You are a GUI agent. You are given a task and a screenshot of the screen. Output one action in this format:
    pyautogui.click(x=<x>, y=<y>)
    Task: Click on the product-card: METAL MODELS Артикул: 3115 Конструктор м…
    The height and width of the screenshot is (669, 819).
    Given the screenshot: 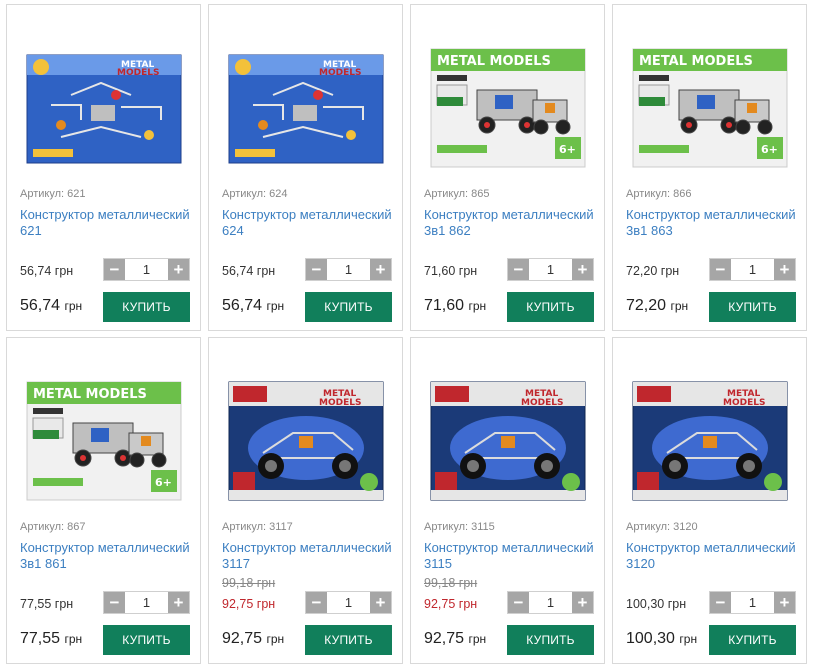 What is the action you would take?
    pyautogui.click(x=507, y=500)
    